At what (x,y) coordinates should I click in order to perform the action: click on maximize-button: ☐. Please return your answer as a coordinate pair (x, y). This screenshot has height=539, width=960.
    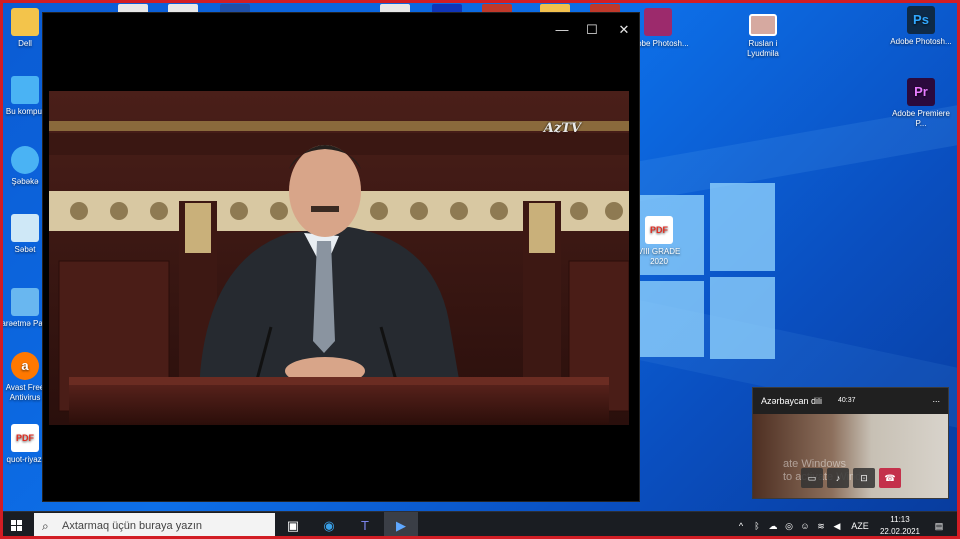
    Looking at the image, I should click on (592, 30).